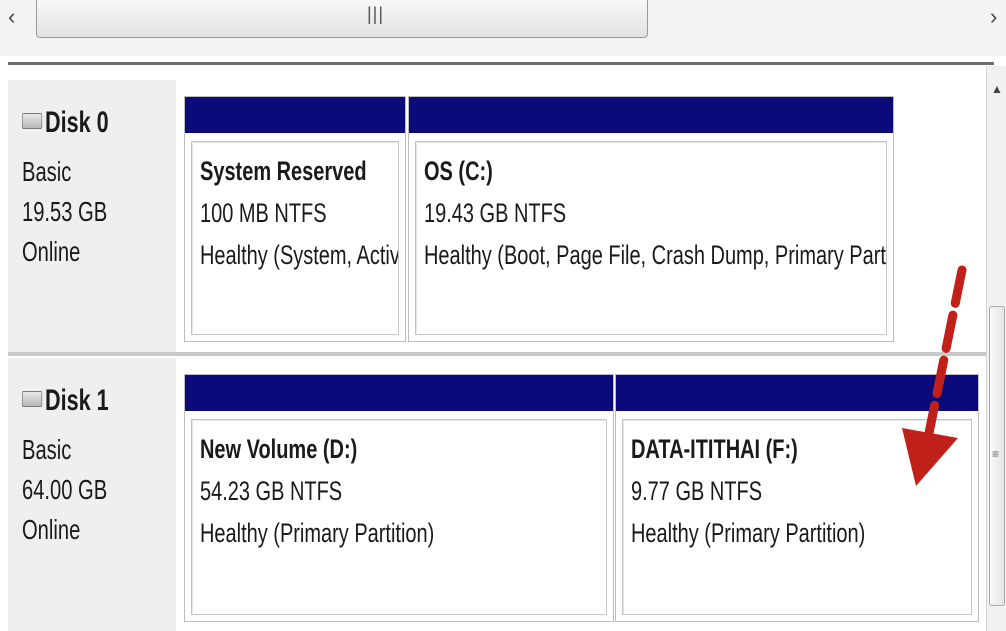 This screenshot has width=1006, height=631. What do you see at coordinates (498, 354) in the screenshot?
I see `row-divider` at bounding box center [498, 354].